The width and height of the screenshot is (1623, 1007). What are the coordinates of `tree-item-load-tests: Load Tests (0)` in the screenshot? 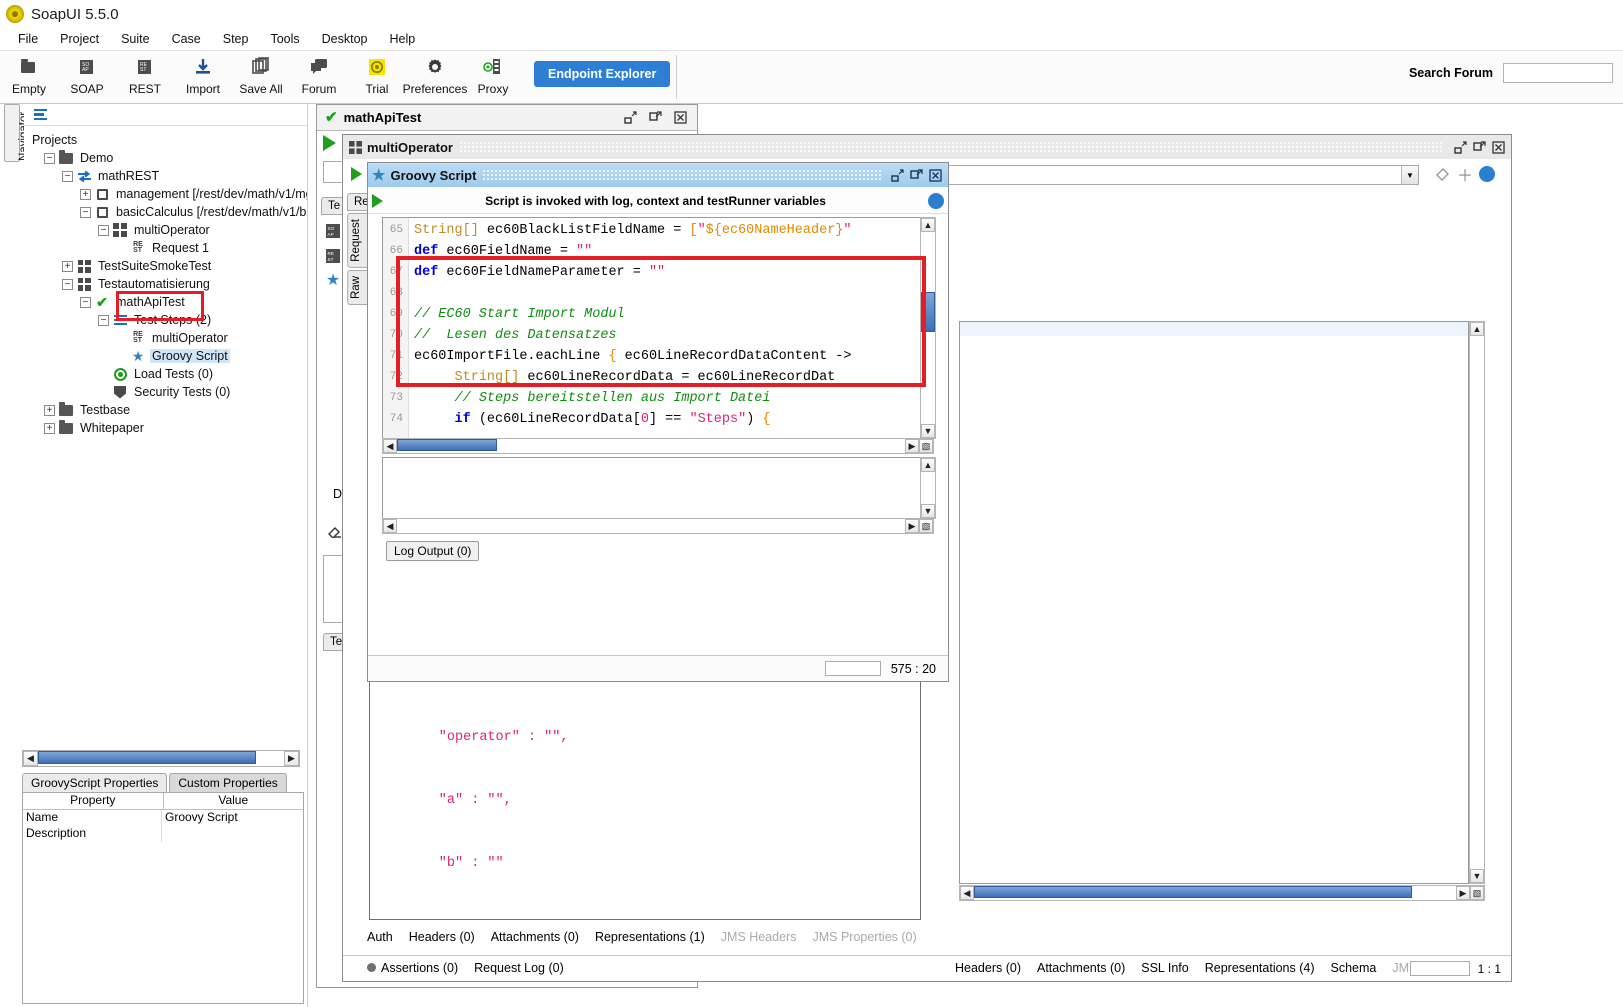 It's located at (168, 374).